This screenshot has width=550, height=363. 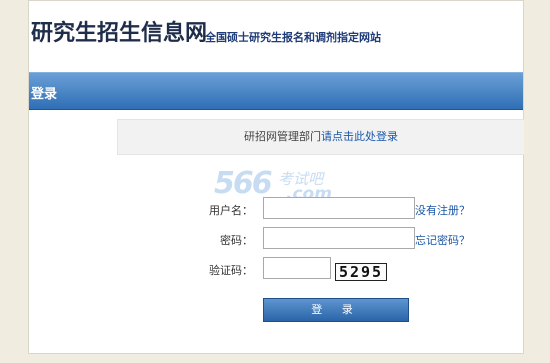 I want to click on register-link: 没有注册？, so click(x=442, y=210).